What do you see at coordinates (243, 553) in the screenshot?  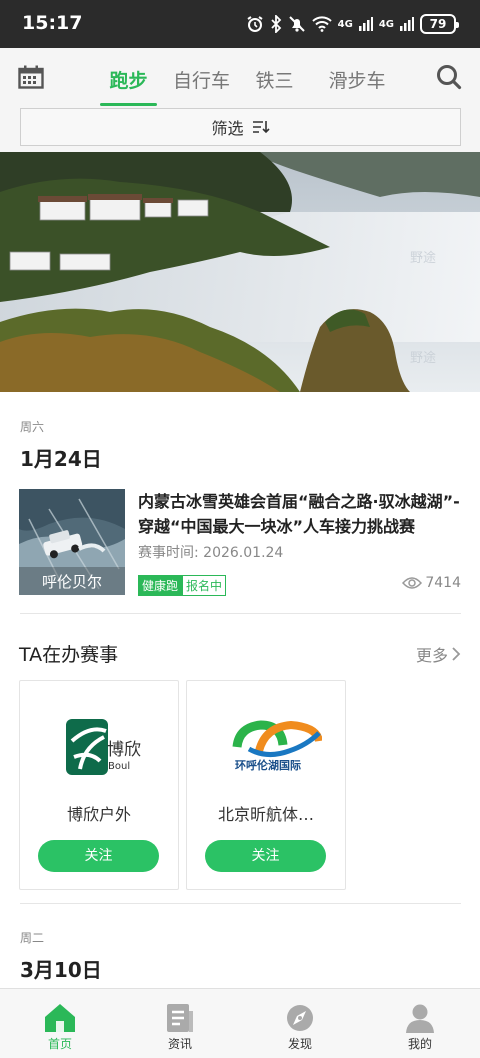 I see `event-time-value: 2026.01.24` at bounding box center [243, 553].